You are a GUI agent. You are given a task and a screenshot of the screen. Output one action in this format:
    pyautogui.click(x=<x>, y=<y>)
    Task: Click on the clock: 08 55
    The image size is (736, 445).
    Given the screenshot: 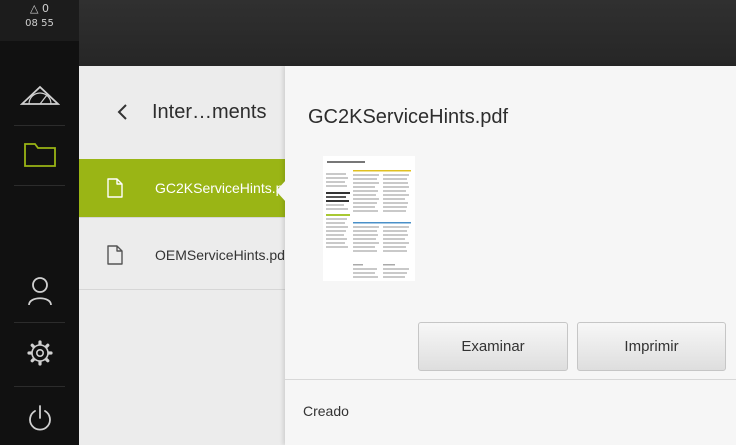 What is the action you would take?
    pyautogui.click(x=39, y=23)
    